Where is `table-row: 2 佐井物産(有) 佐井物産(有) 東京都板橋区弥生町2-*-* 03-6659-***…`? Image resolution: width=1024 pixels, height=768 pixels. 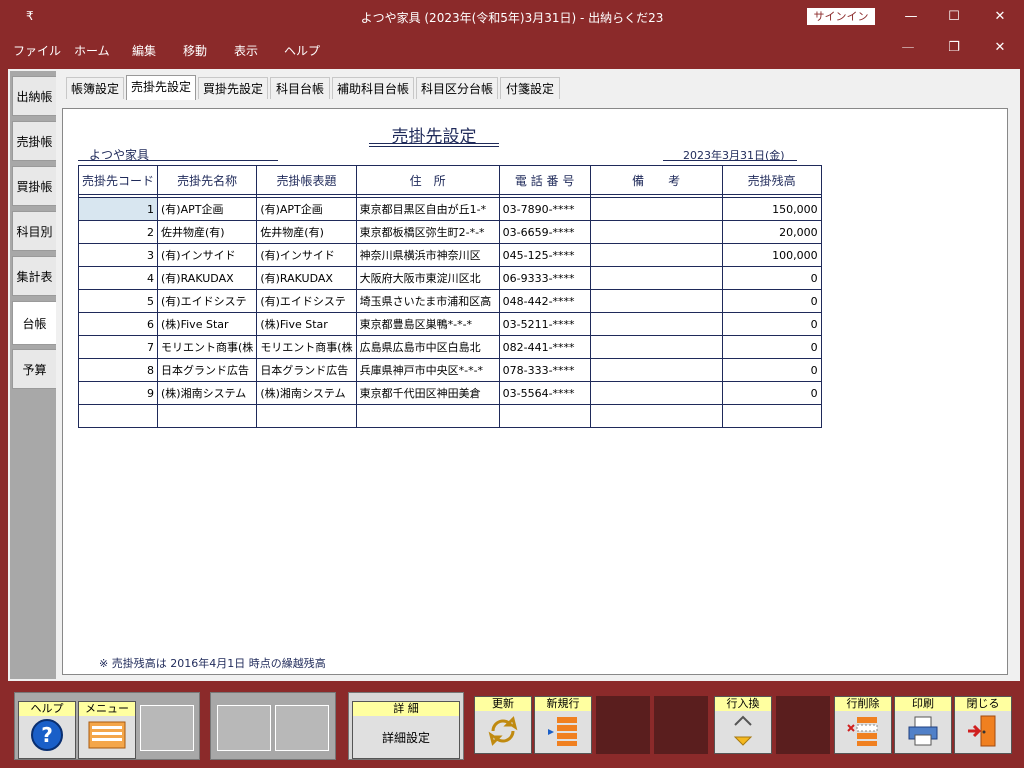
table-row: 2 佐井物産(有) 佐井物産(有) 東京都板橋区弥生町2-*-* 03-6659-***… is located at coordinates (449, 232).